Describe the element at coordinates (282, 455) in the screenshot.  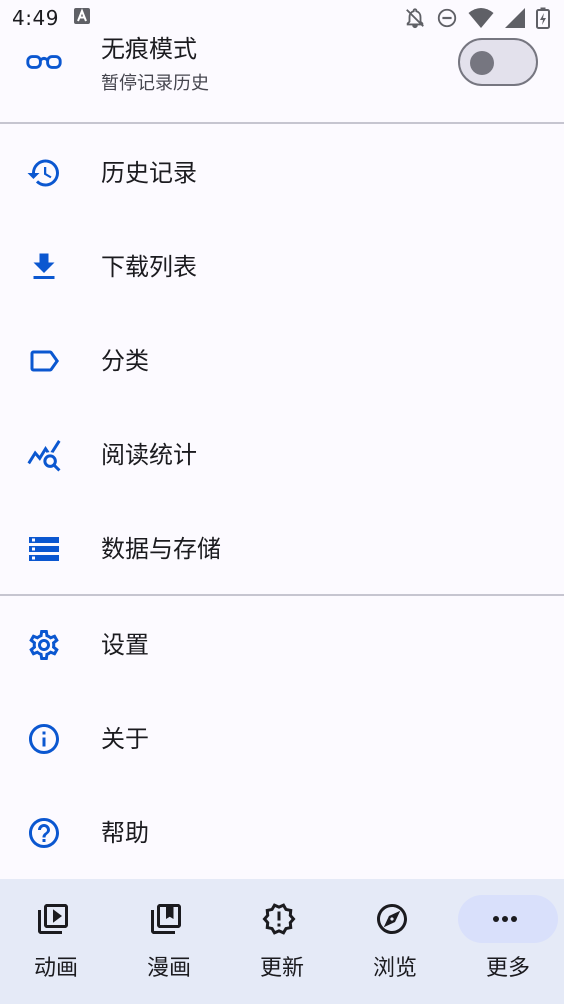
I see `menu-item-reading-stats: 阅读统计` at that location.